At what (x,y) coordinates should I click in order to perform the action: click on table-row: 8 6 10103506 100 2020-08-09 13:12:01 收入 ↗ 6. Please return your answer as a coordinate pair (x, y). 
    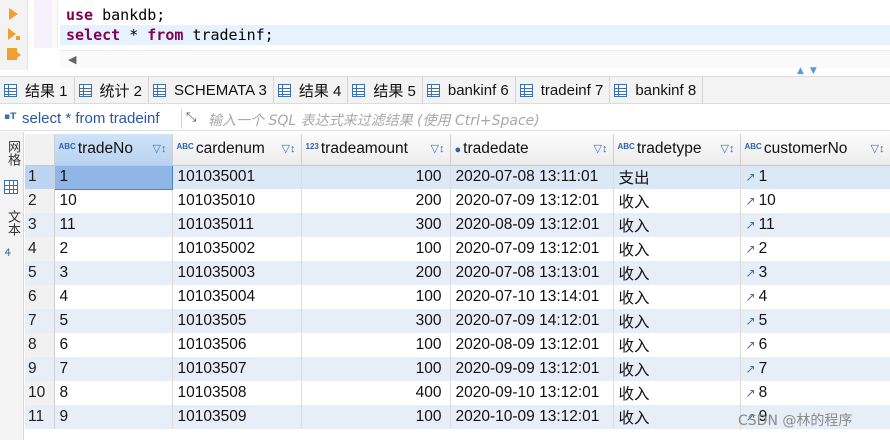
    Looking at the image, I should click on (457, 345).